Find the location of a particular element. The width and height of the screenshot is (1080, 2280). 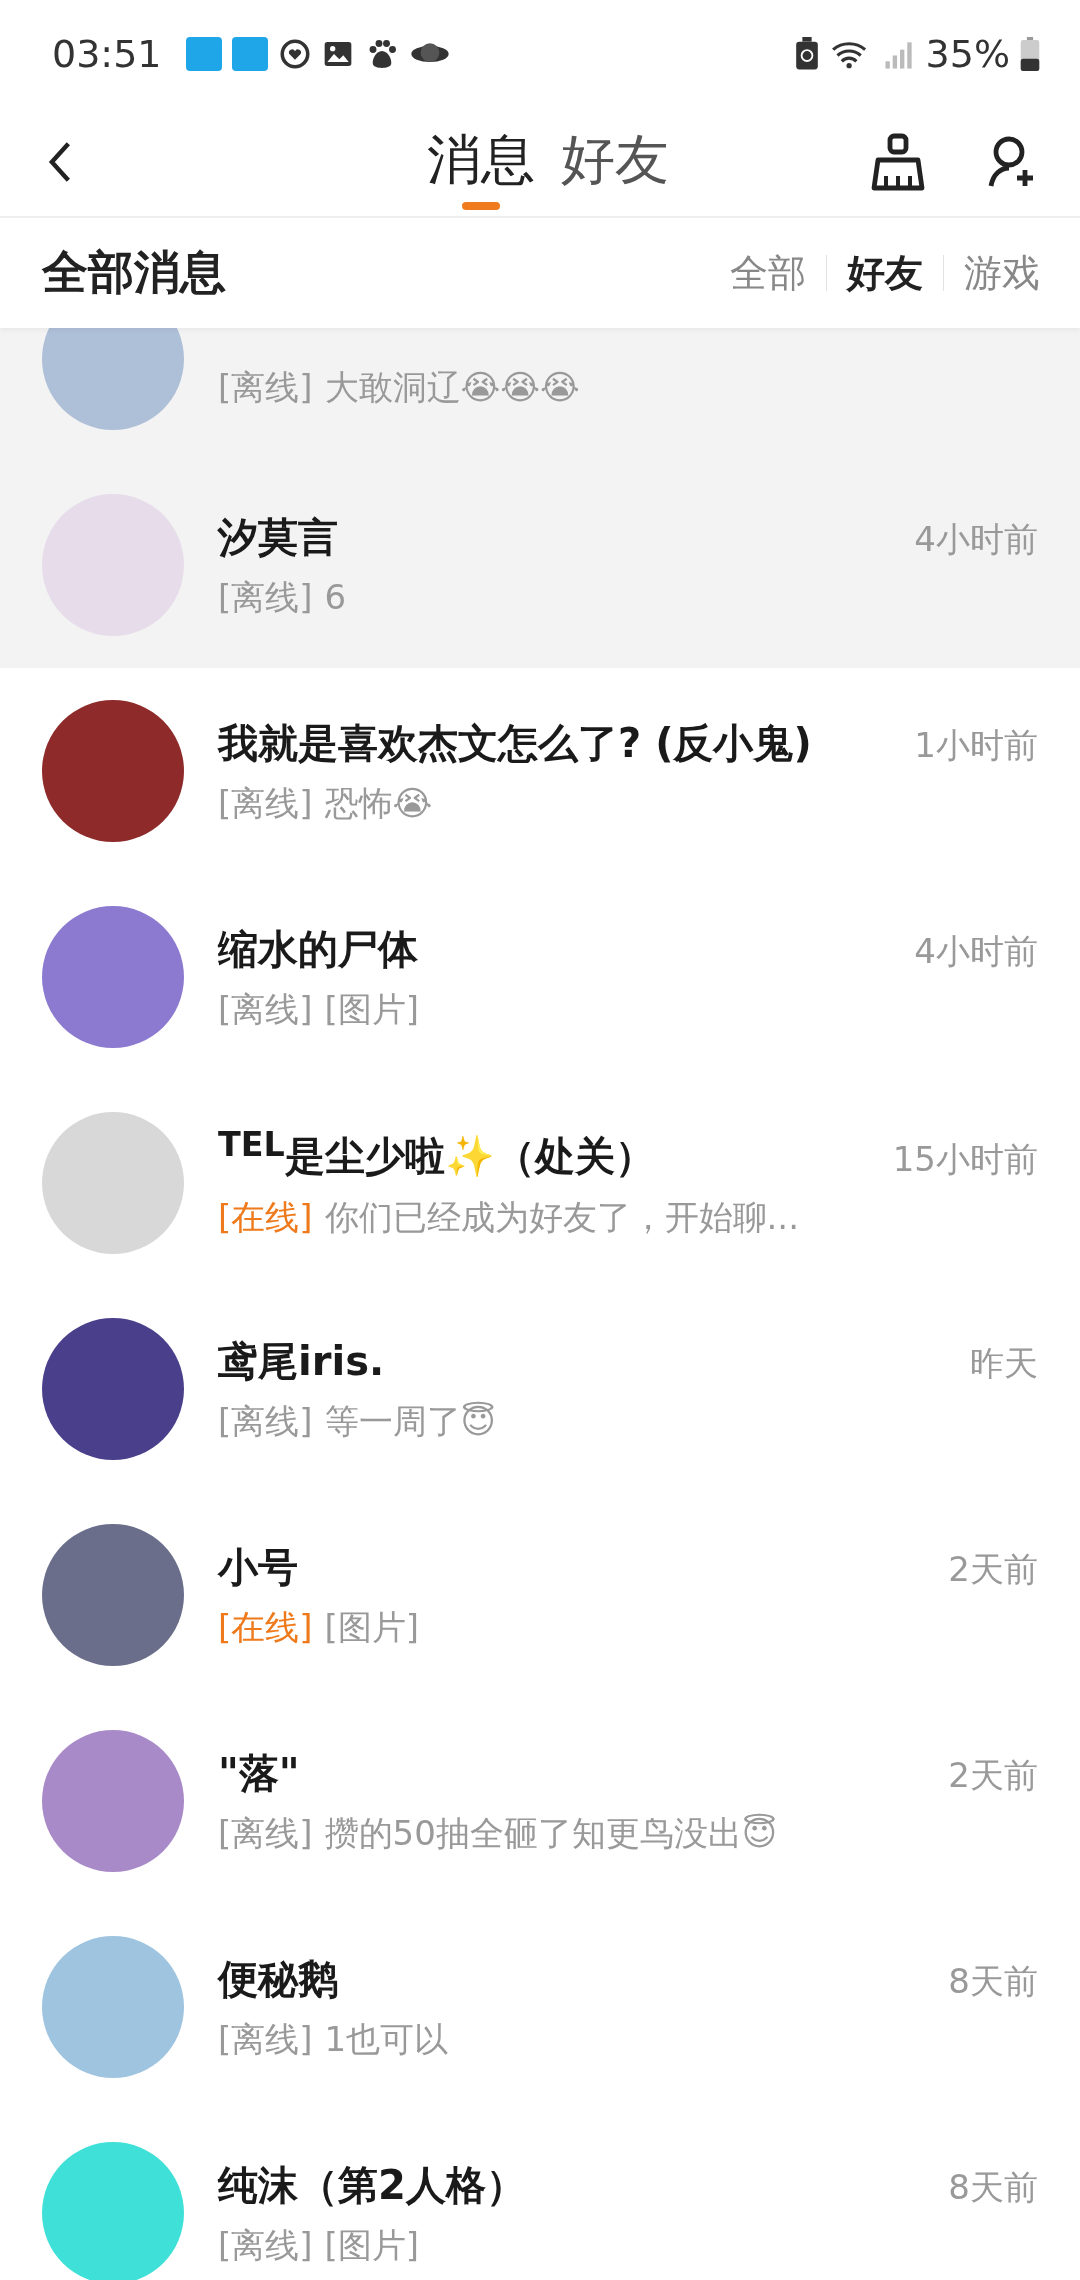

contact-name: 缩水的尸体 is located at coordinates (318, 949).